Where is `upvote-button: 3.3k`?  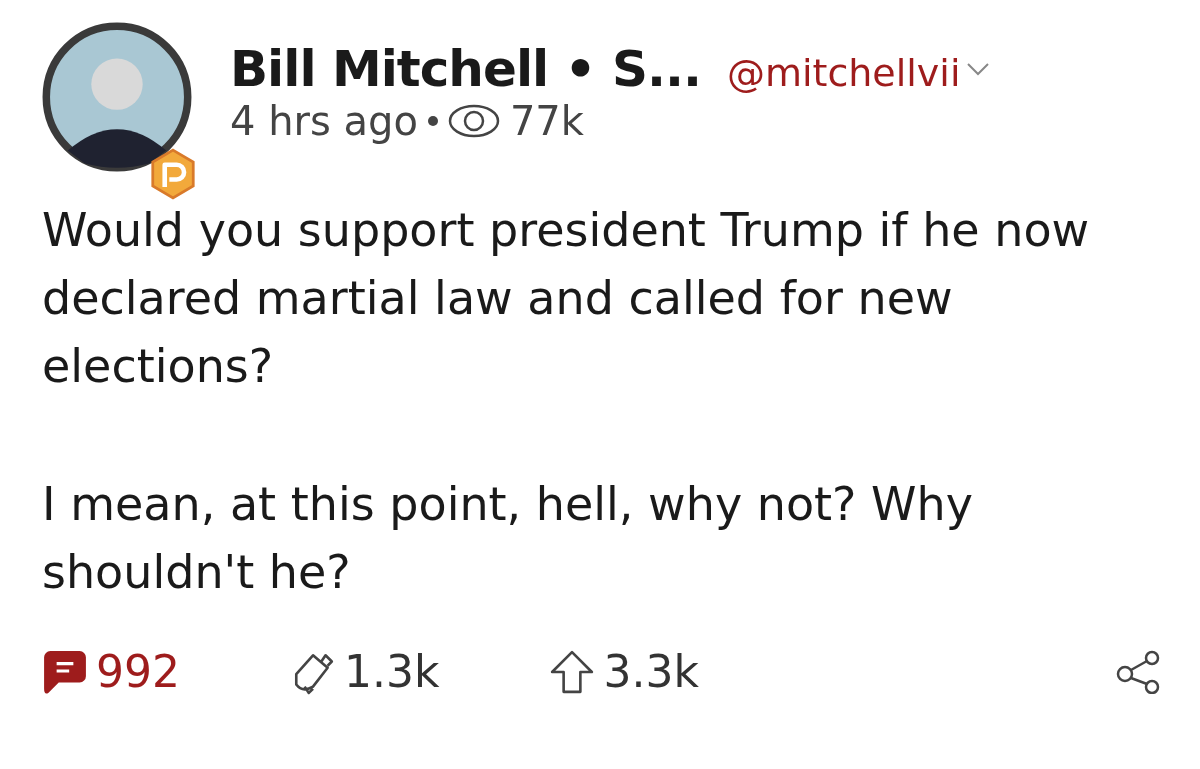 upvote-button: 3.3k is located at coordinates (624, 671).